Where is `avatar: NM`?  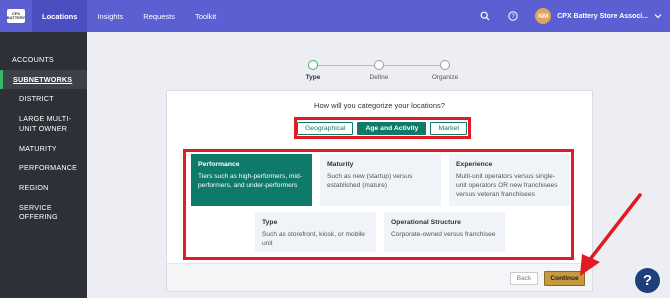
avatar: NM is located at coordinates (543, 16).